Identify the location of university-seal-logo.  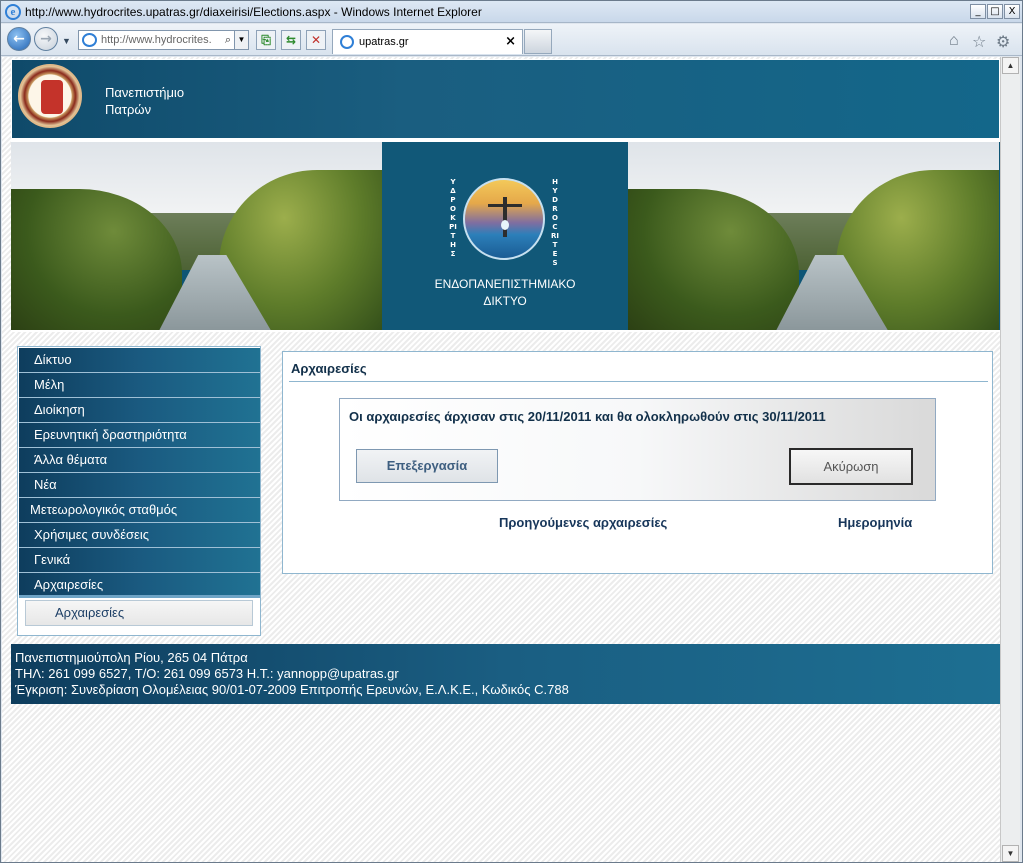
(50, 96).